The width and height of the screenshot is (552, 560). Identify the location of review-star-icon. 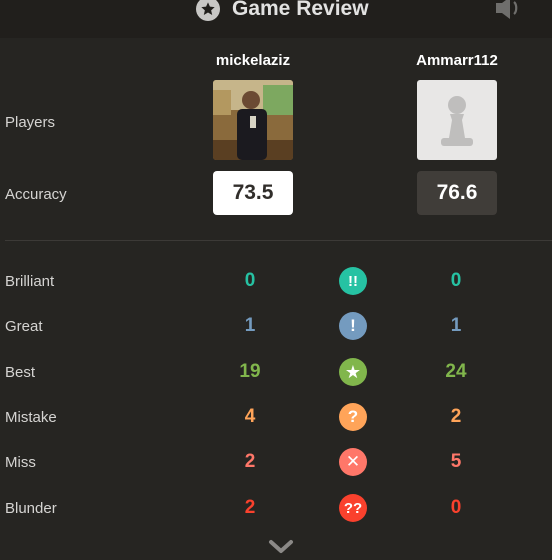
(208, 10).